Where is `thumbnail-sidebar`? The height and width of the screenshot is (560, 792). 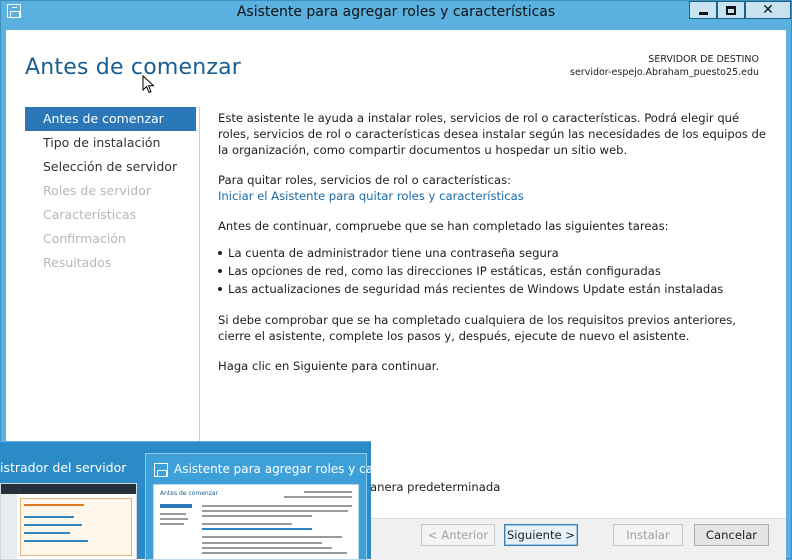 thumbnail-sidebar is located at coordinates (9, 526).